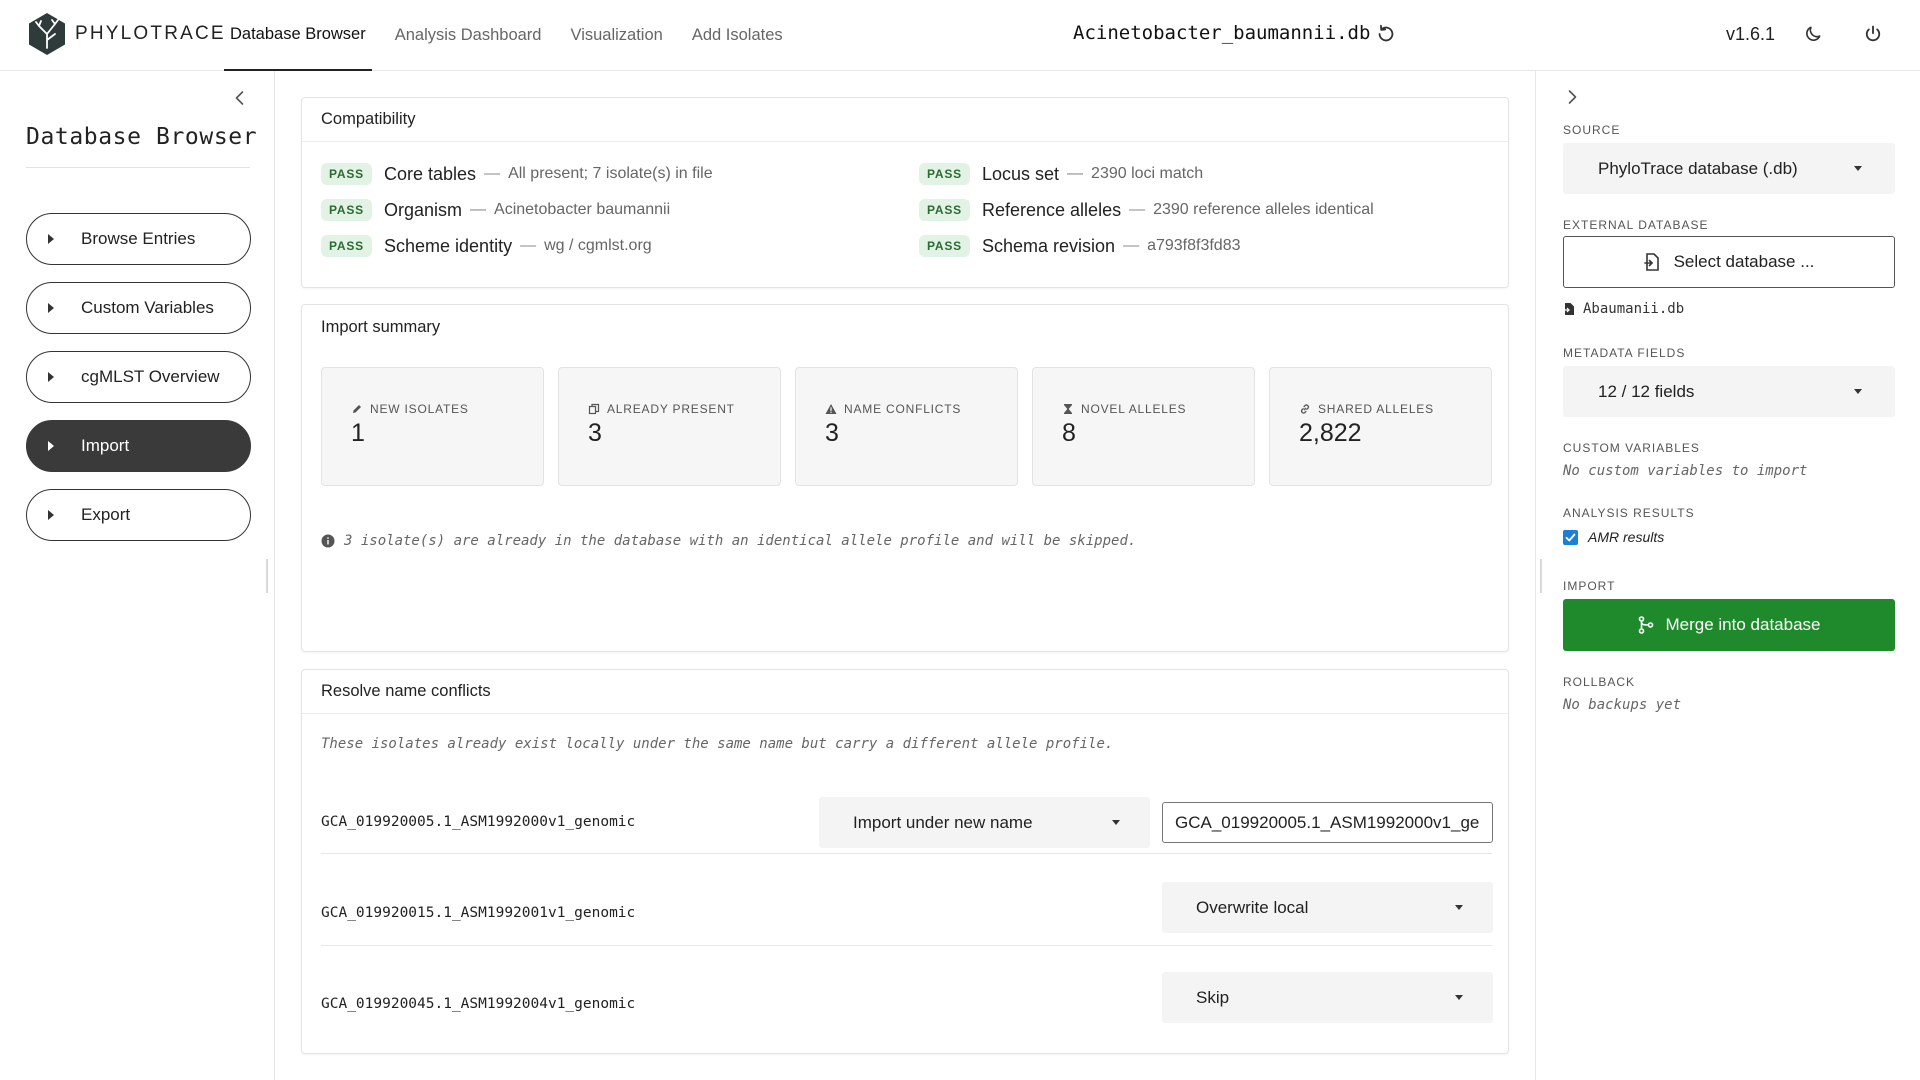 This screenshot has height=1080, width=1920. I want to click on info-icon, so click(328, 541).